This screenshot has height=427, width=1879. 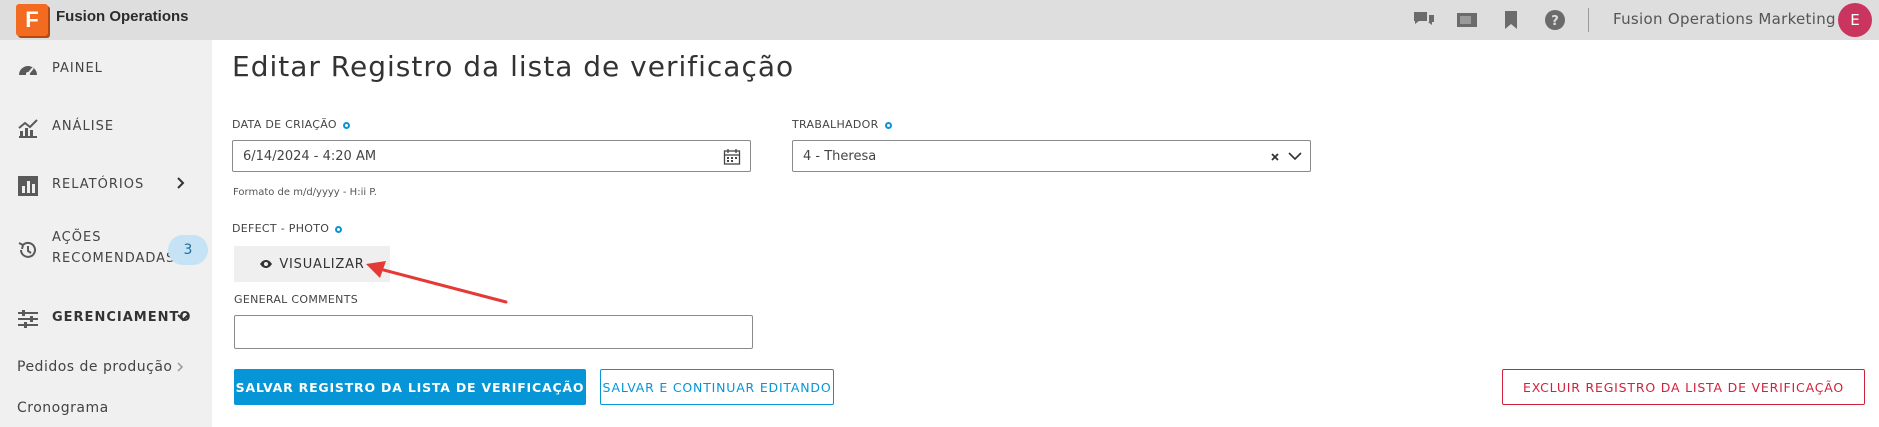 I want to click on calendar-icon, so click(x=732, y=157).